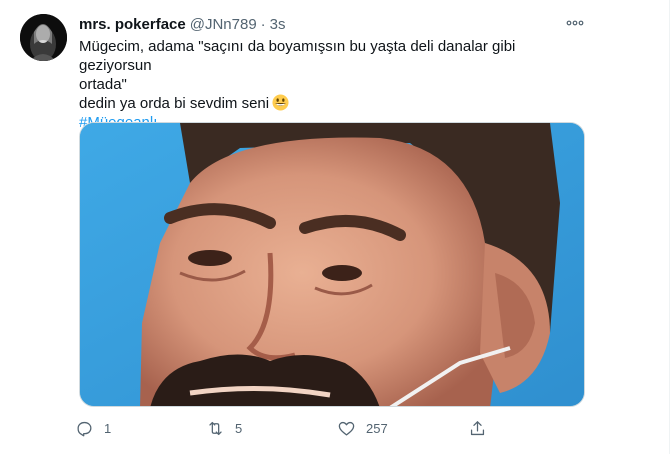 Image resolution: width=670 pixels, height=454 pixels. Describe the element at coordinates (278, 24) in the screenshot. I see `timestamp: 3s` at that location.